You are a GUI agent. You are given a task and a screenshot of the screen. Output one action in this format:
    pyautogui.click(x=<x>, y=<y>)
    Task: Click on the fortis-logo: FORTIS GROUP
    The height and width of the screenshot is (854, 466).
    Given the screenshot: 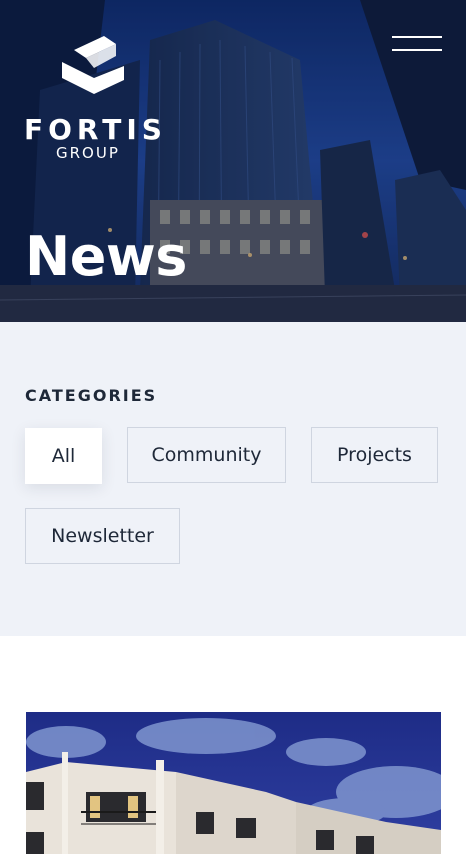 What is the action you would take?
    pyautogui.click(x=99, y=101)
    